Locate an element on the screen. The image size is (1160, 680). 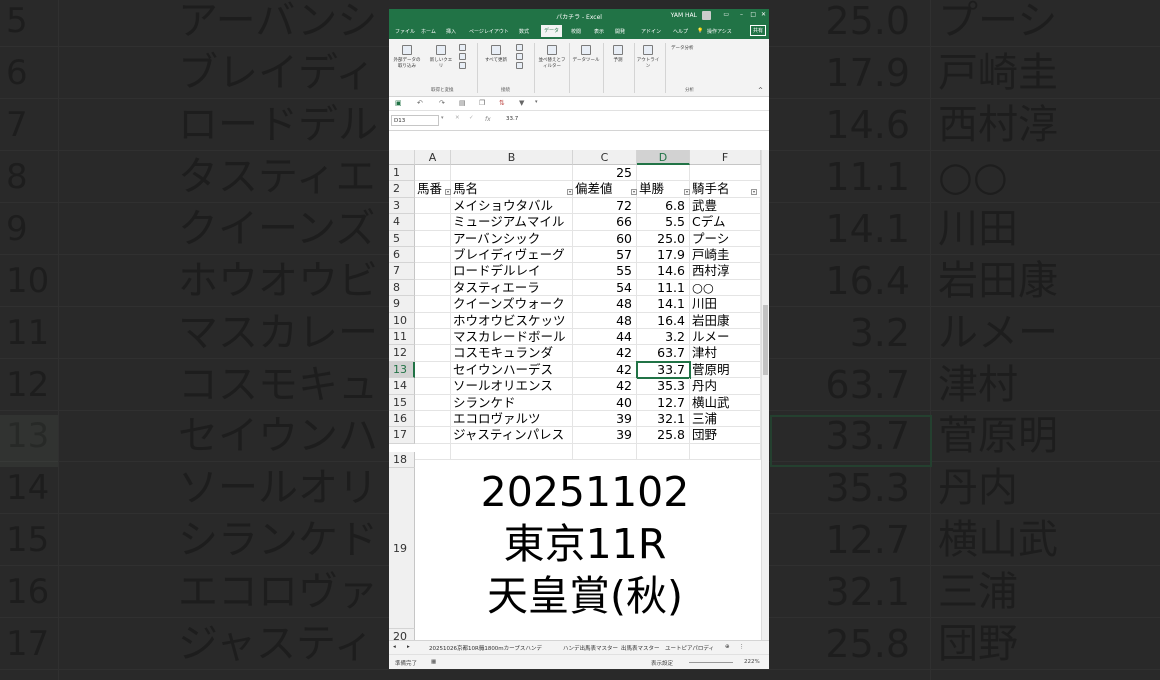
user-name: YAM HAL is located at coordinates (684, 15).